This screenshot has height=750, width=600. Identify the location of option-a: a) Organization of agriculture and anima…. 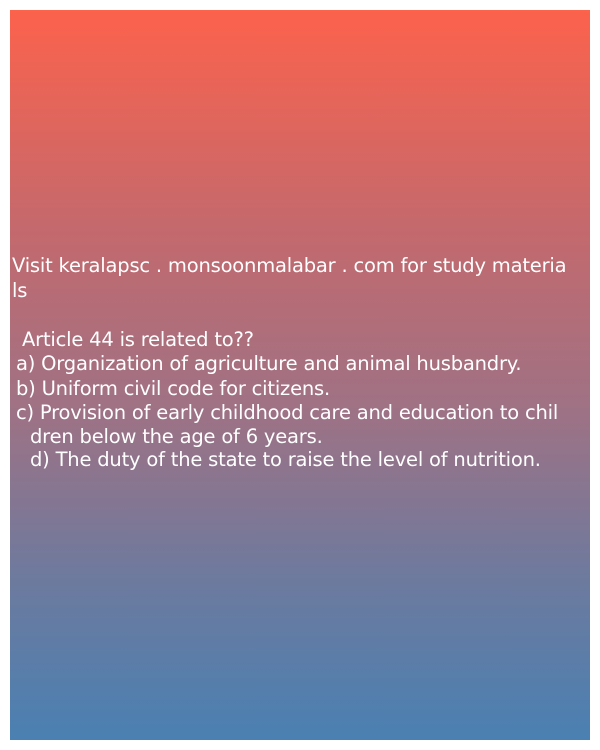
(269, 363).